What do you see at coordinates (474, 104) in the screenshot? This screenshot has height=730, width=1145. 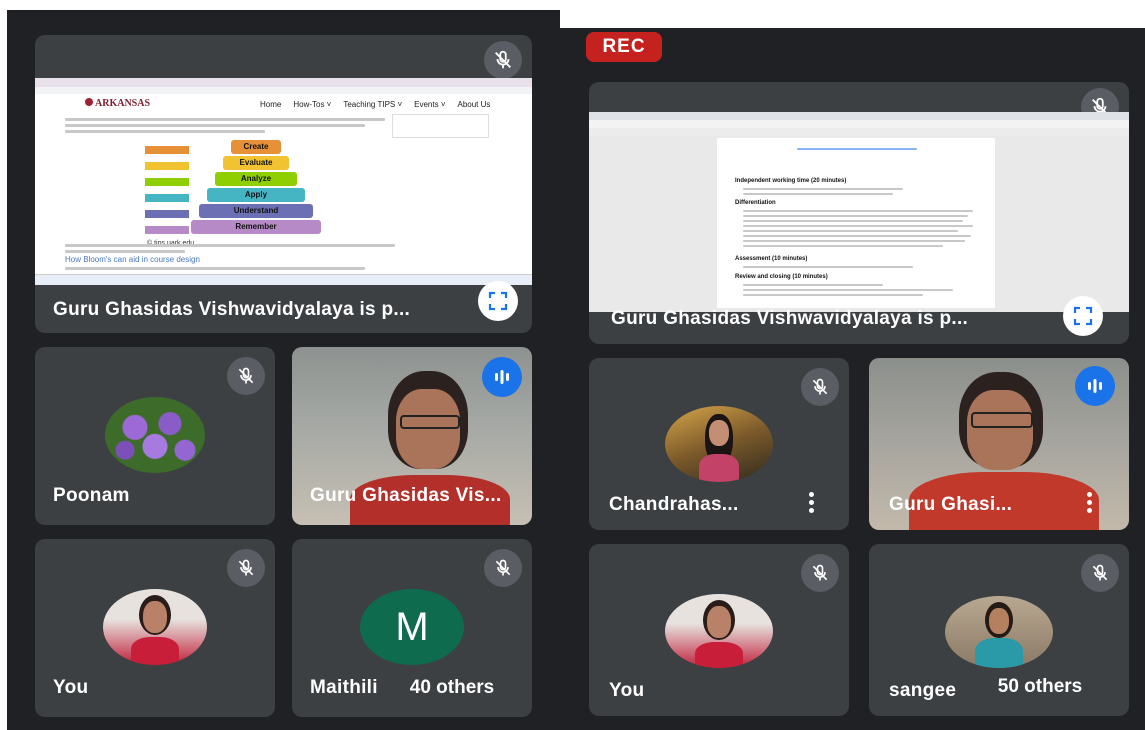 I see `nav-about: About Us` at bounding box center [474, 104].